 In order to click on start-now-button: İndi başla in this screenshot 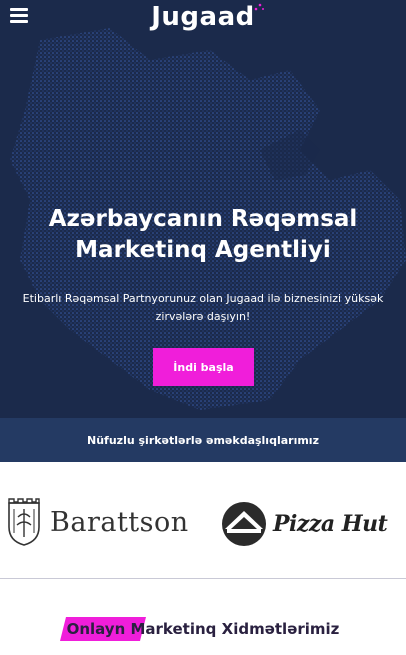, I will do `click(203, 367)`.